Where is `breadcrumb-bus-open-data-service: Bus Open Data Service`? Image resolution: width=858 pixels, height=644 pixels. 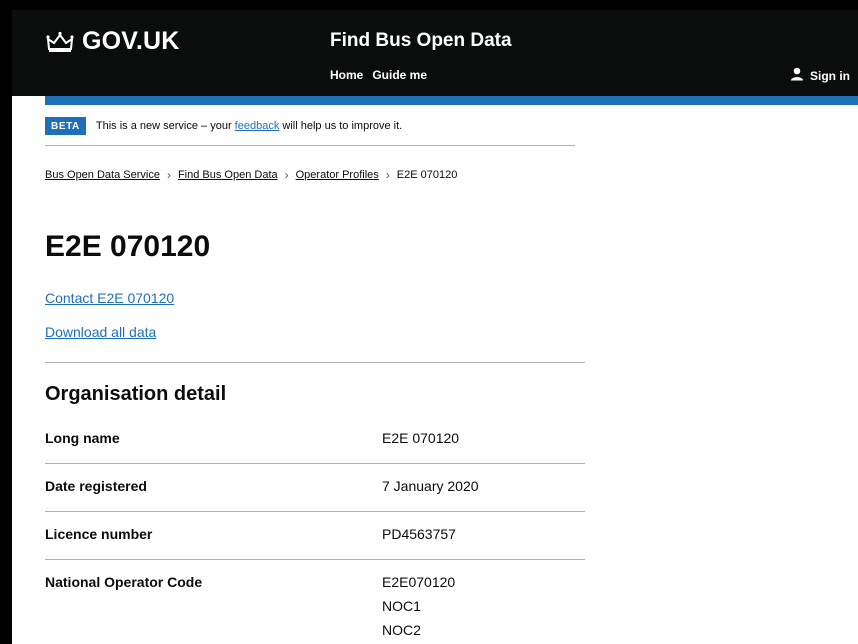
breadcrumb-bus-open-data-service: Bus Open Data Service is located at coordinates (102, 175).